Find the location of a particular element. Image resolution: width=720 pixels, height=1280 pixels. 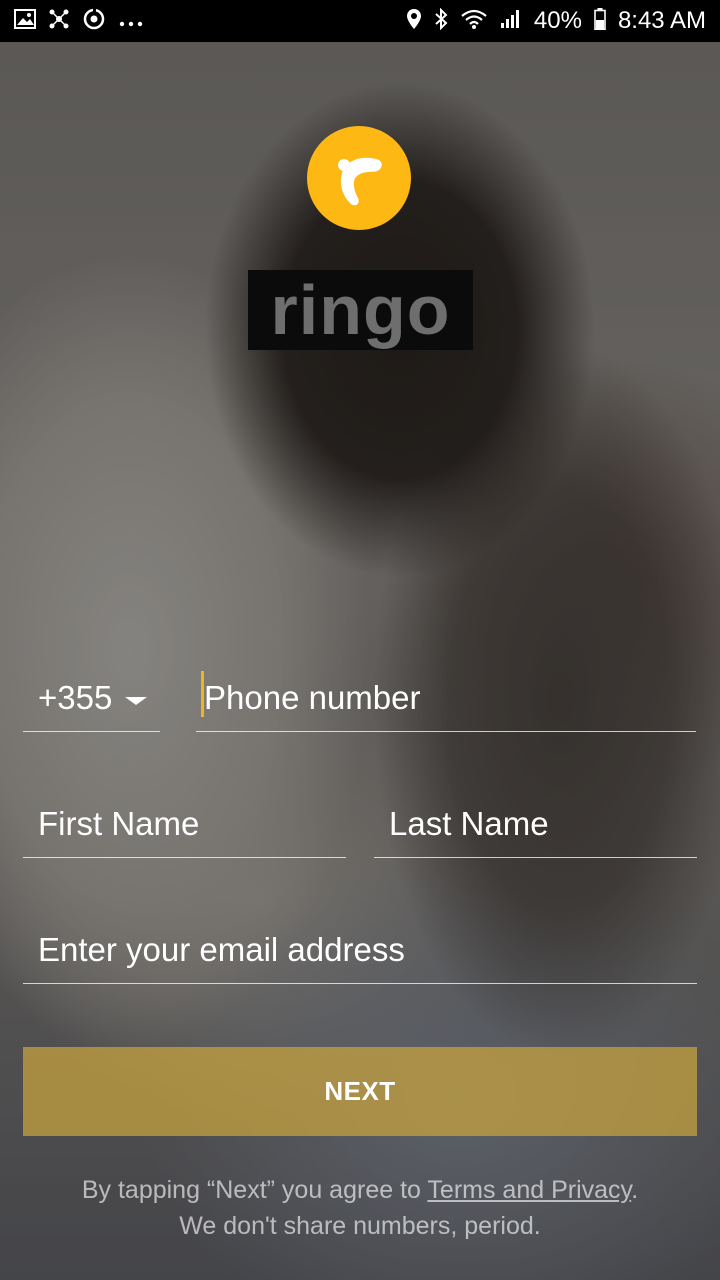

first-name-input: First Name is located at coordinates (184, 824).